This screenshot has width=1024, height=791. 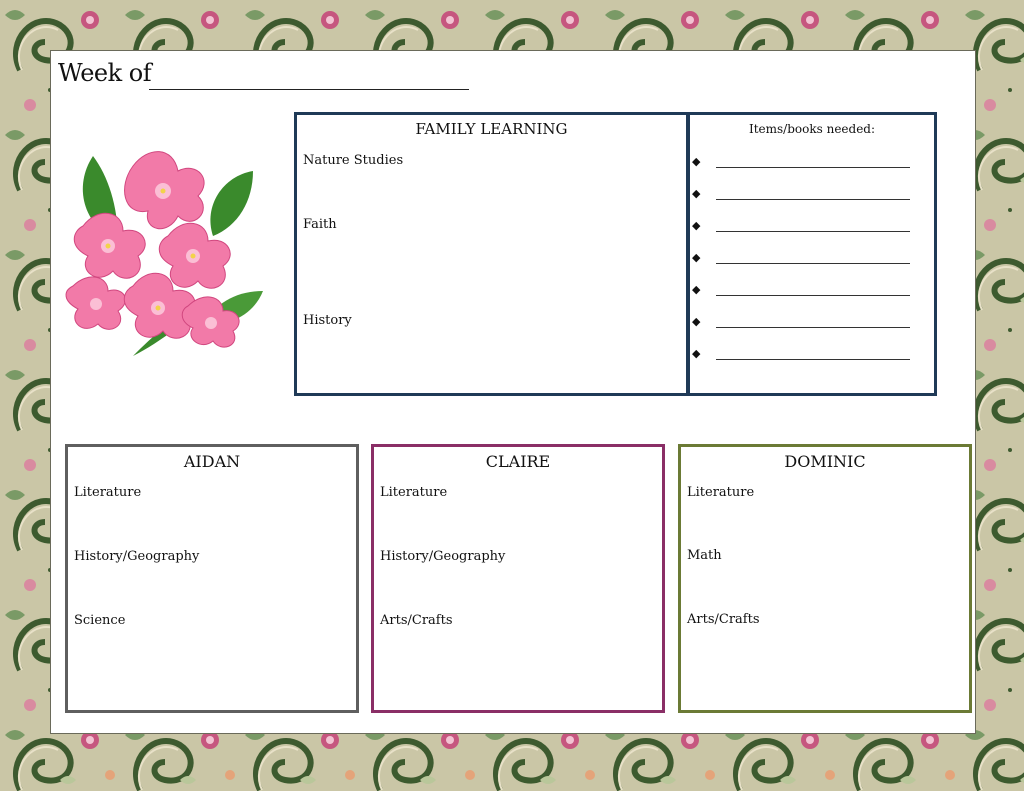 I want to click on subject-faith: Faith, so click(x=320, y=224).